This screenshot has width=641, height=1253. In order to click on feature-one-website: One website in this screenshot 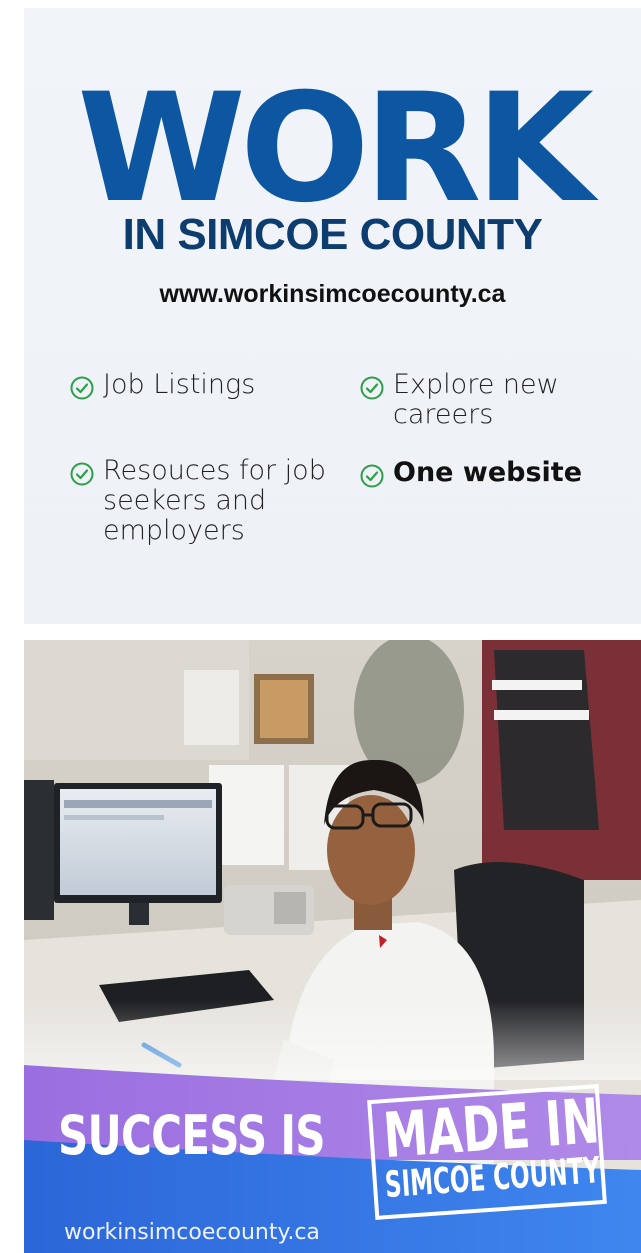, I will do `click(471, 473)`.